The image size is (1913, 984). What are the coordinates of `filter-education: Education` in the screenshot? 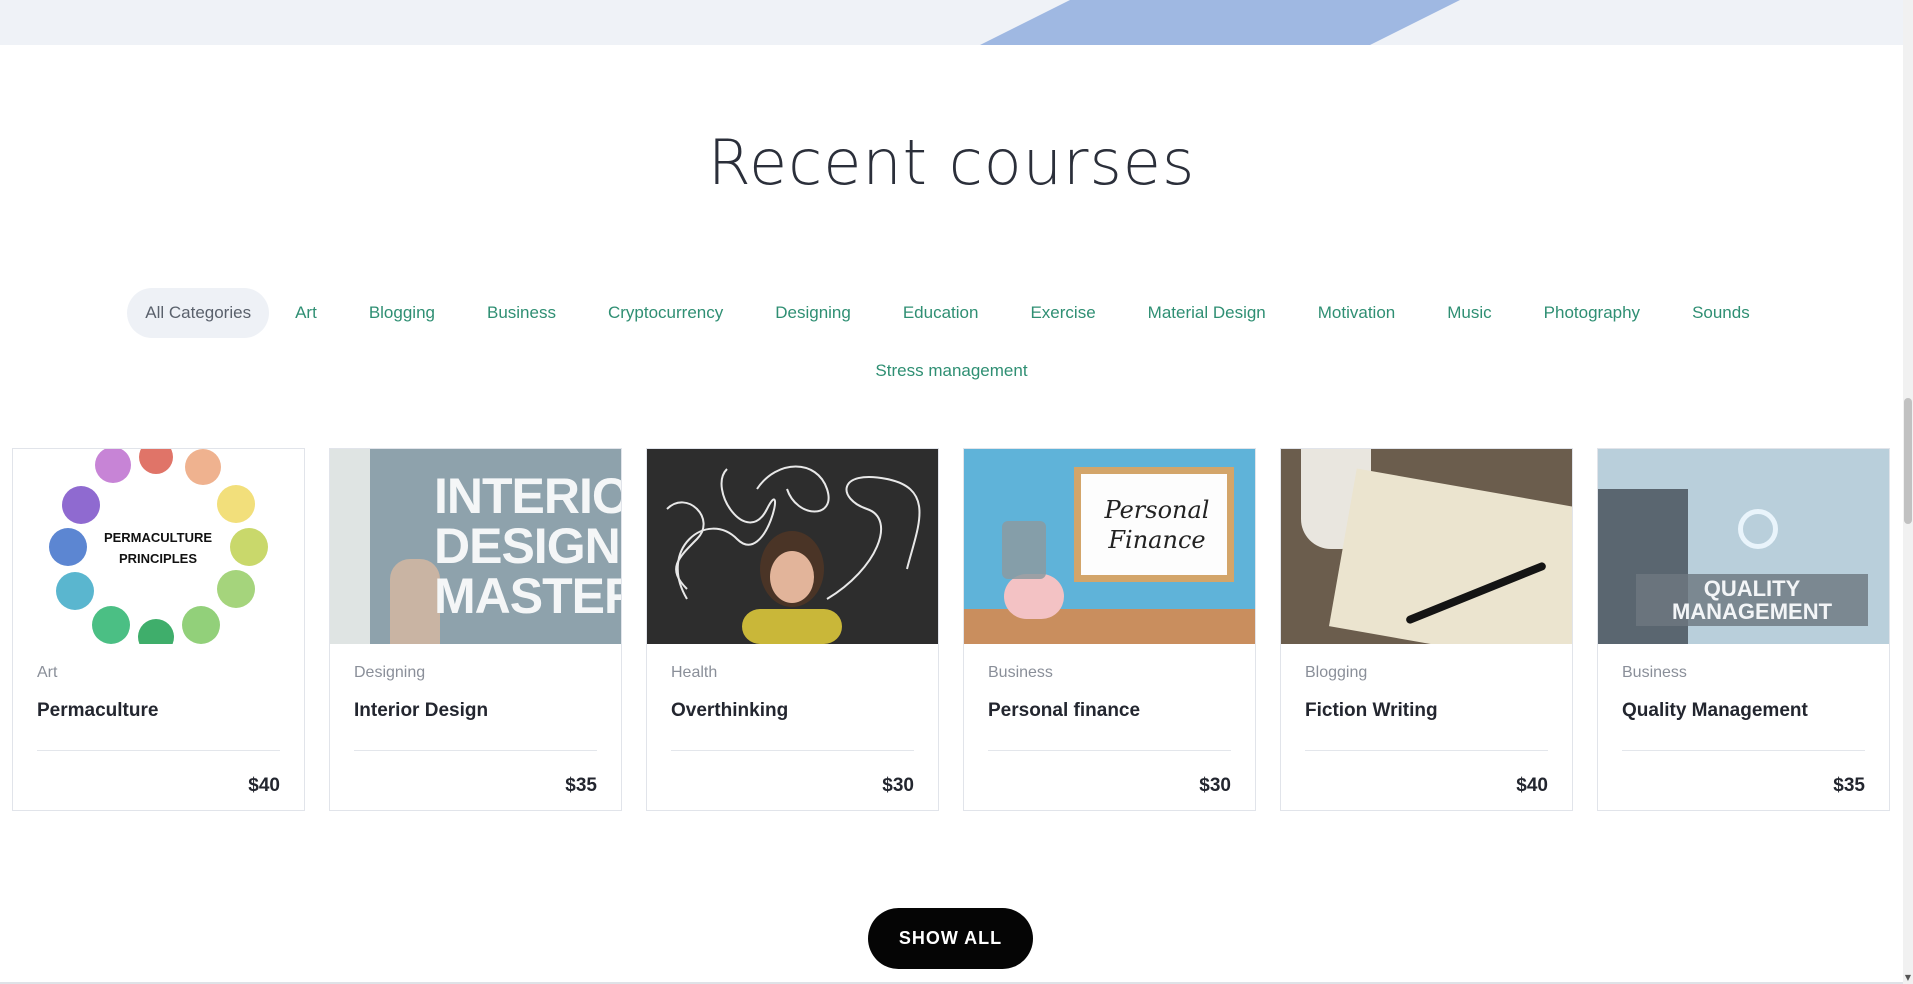 It's located at (941, 313).